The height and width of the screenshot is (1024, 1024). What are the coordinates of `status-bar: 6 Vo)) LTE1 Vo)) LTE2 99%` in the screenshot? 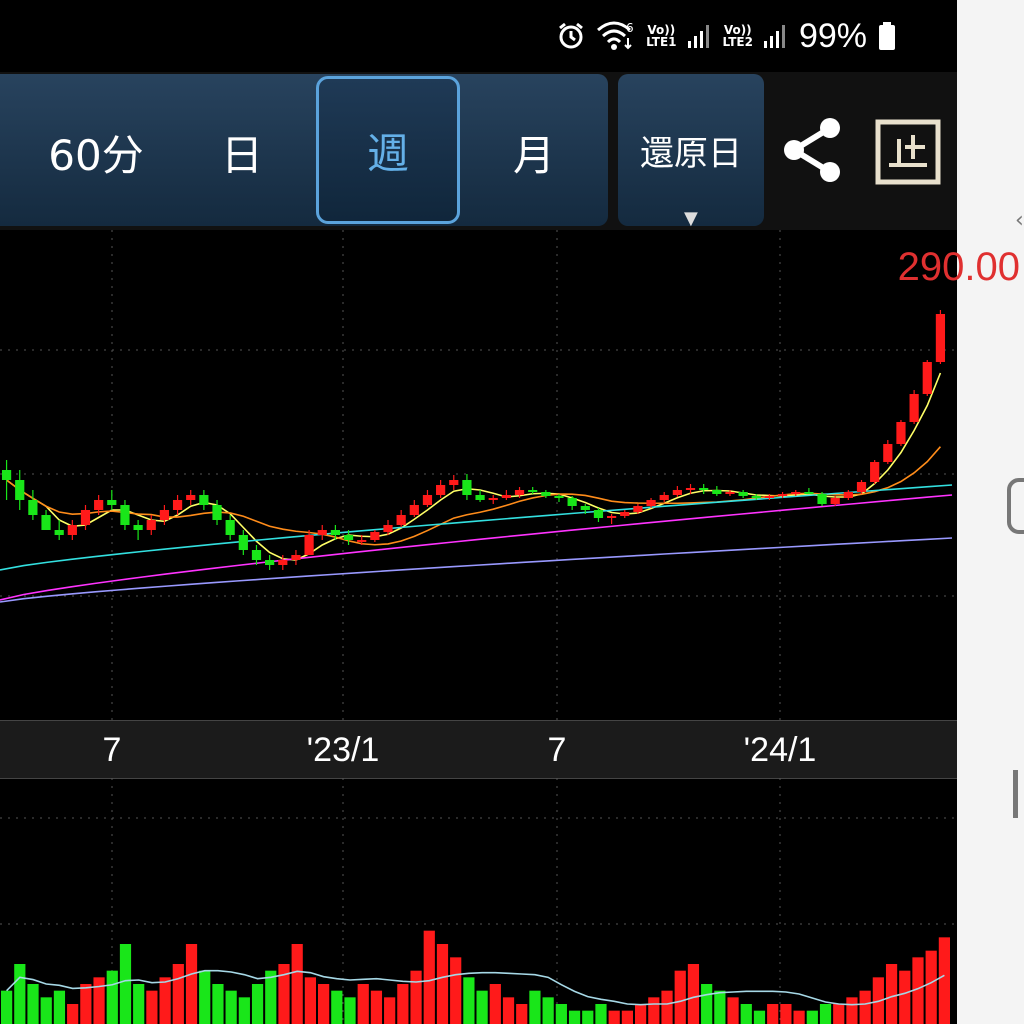 It's located at (478, 36).